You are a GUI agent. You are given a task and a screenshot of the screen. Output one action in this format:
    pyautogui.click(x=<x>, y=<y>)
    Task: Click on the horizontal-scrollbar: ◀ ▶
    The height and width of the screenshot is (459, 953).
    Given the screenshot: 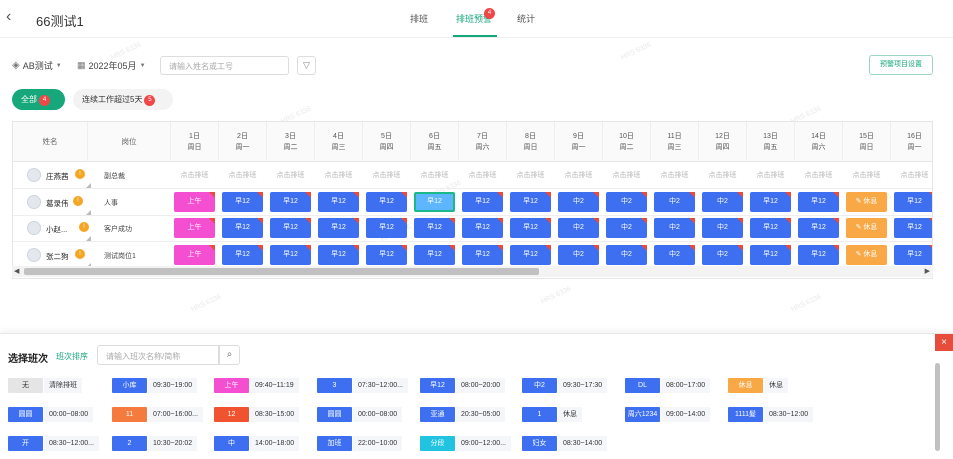 What is the action you would take?
    pyautogui.click(x=472, y=271)
    